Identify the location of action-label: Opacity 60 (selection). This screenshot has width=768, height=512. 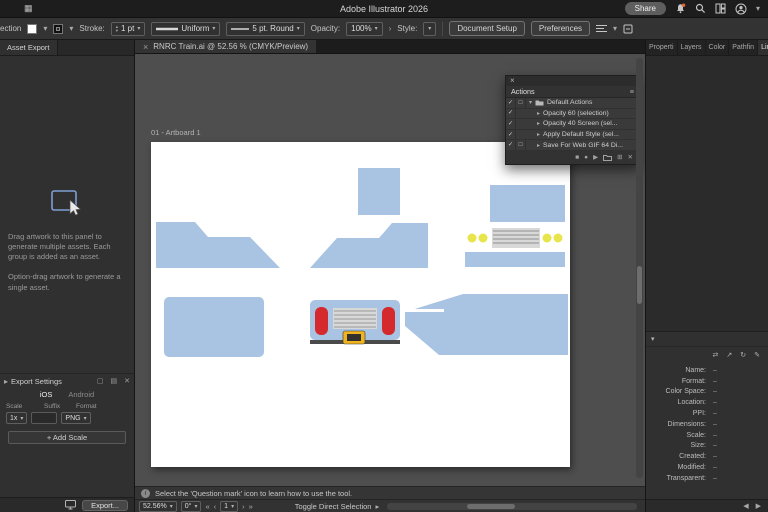
(576, 113).